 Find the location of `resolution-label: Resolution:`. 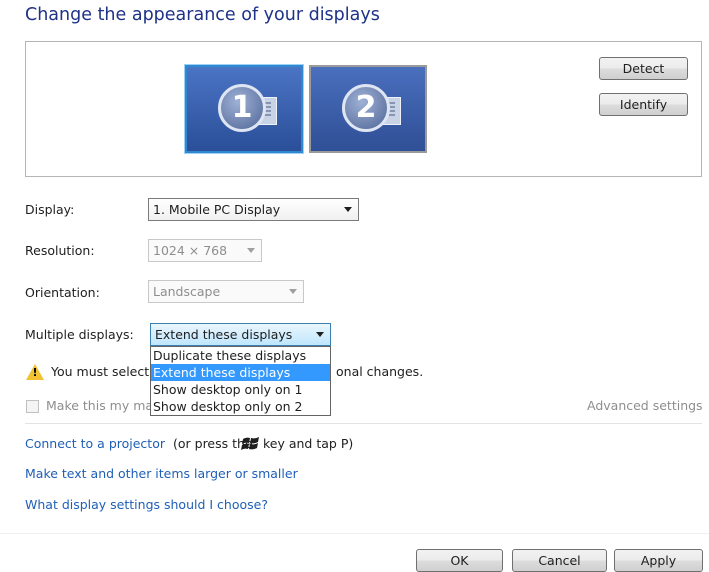

resolution-label: Resolution: is located at coordinates (60, 250).